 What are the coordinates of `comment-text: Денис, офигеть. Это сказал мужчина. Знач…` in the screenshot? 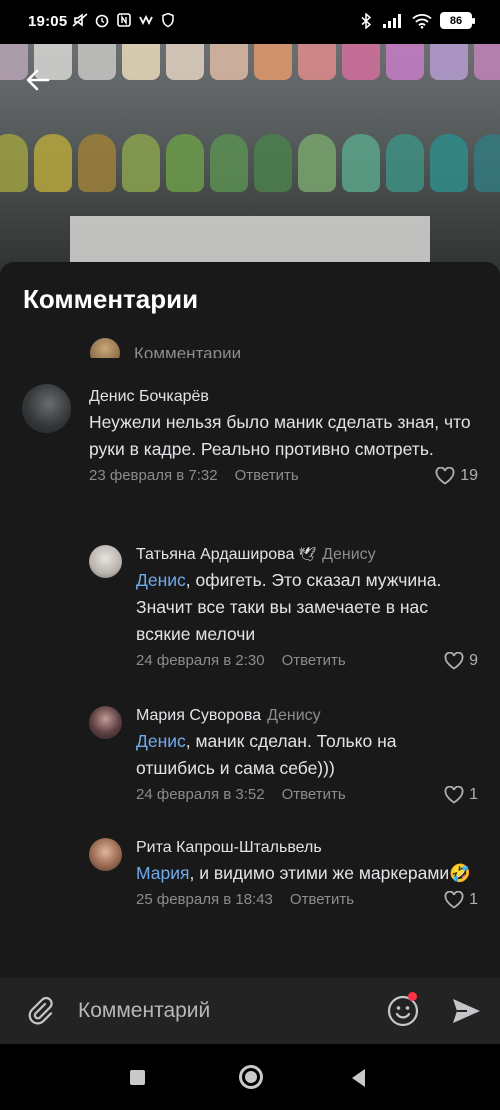 It's located at (289, 607).